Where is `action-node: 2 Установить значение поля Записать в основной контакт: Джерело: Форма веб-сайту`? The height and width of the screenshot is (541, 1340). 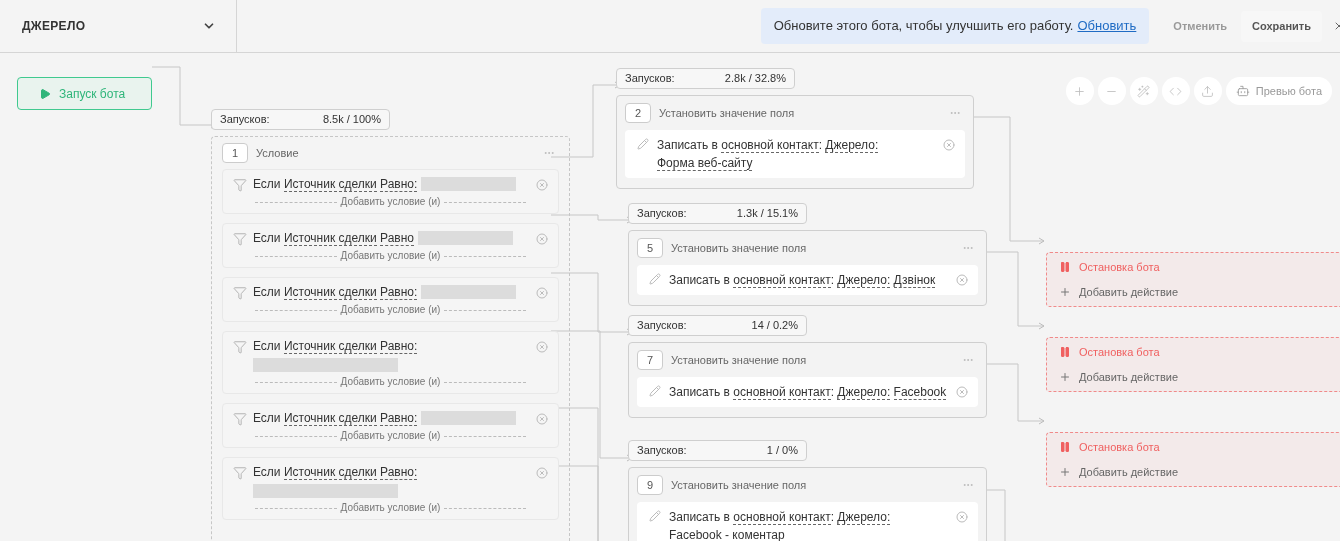 action-node: 2 Установить значение поля Записать в основной контакт: Джерело: Форма веб-сайту is located at coordinates (795, 142).